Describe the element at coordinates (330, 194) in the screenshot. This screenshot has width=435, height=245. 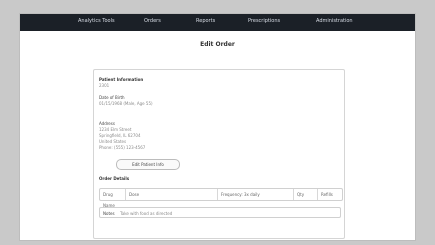
I see `refills-field: Refills` at that location.